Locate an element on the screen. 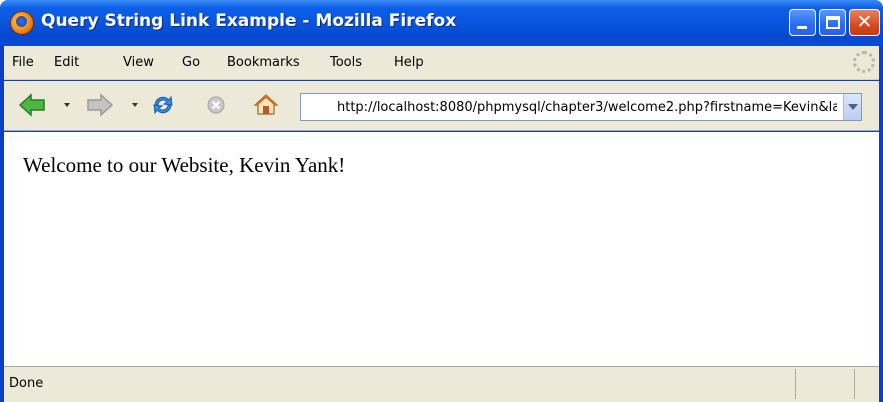  stop-icon is located at coordinates (216, 105).